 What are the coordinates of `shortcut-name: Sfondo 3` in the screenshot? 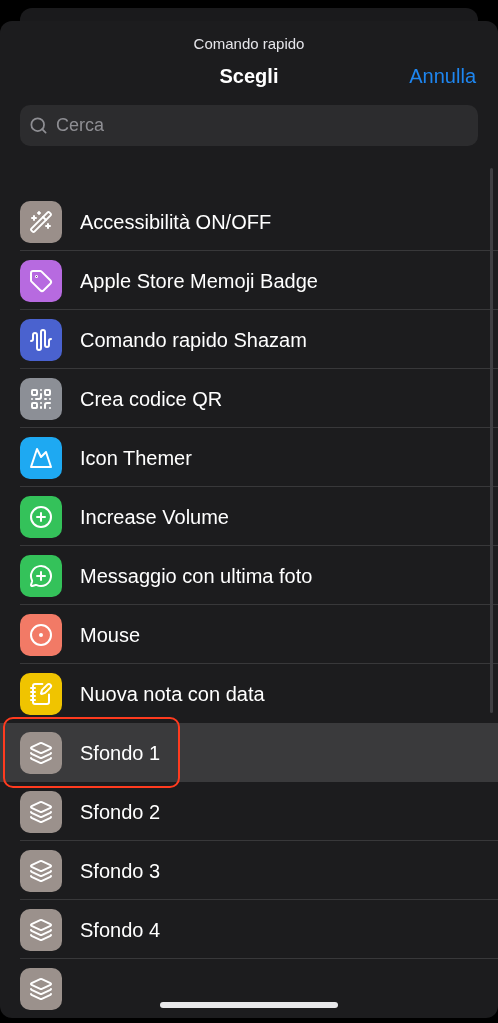 It's located at (120, 871).